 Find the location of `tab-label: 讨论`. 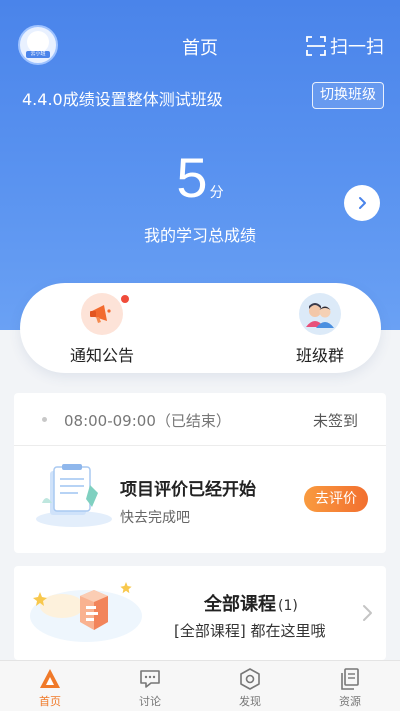

tab-label: 讨论 is located at coordinates (150, 701).